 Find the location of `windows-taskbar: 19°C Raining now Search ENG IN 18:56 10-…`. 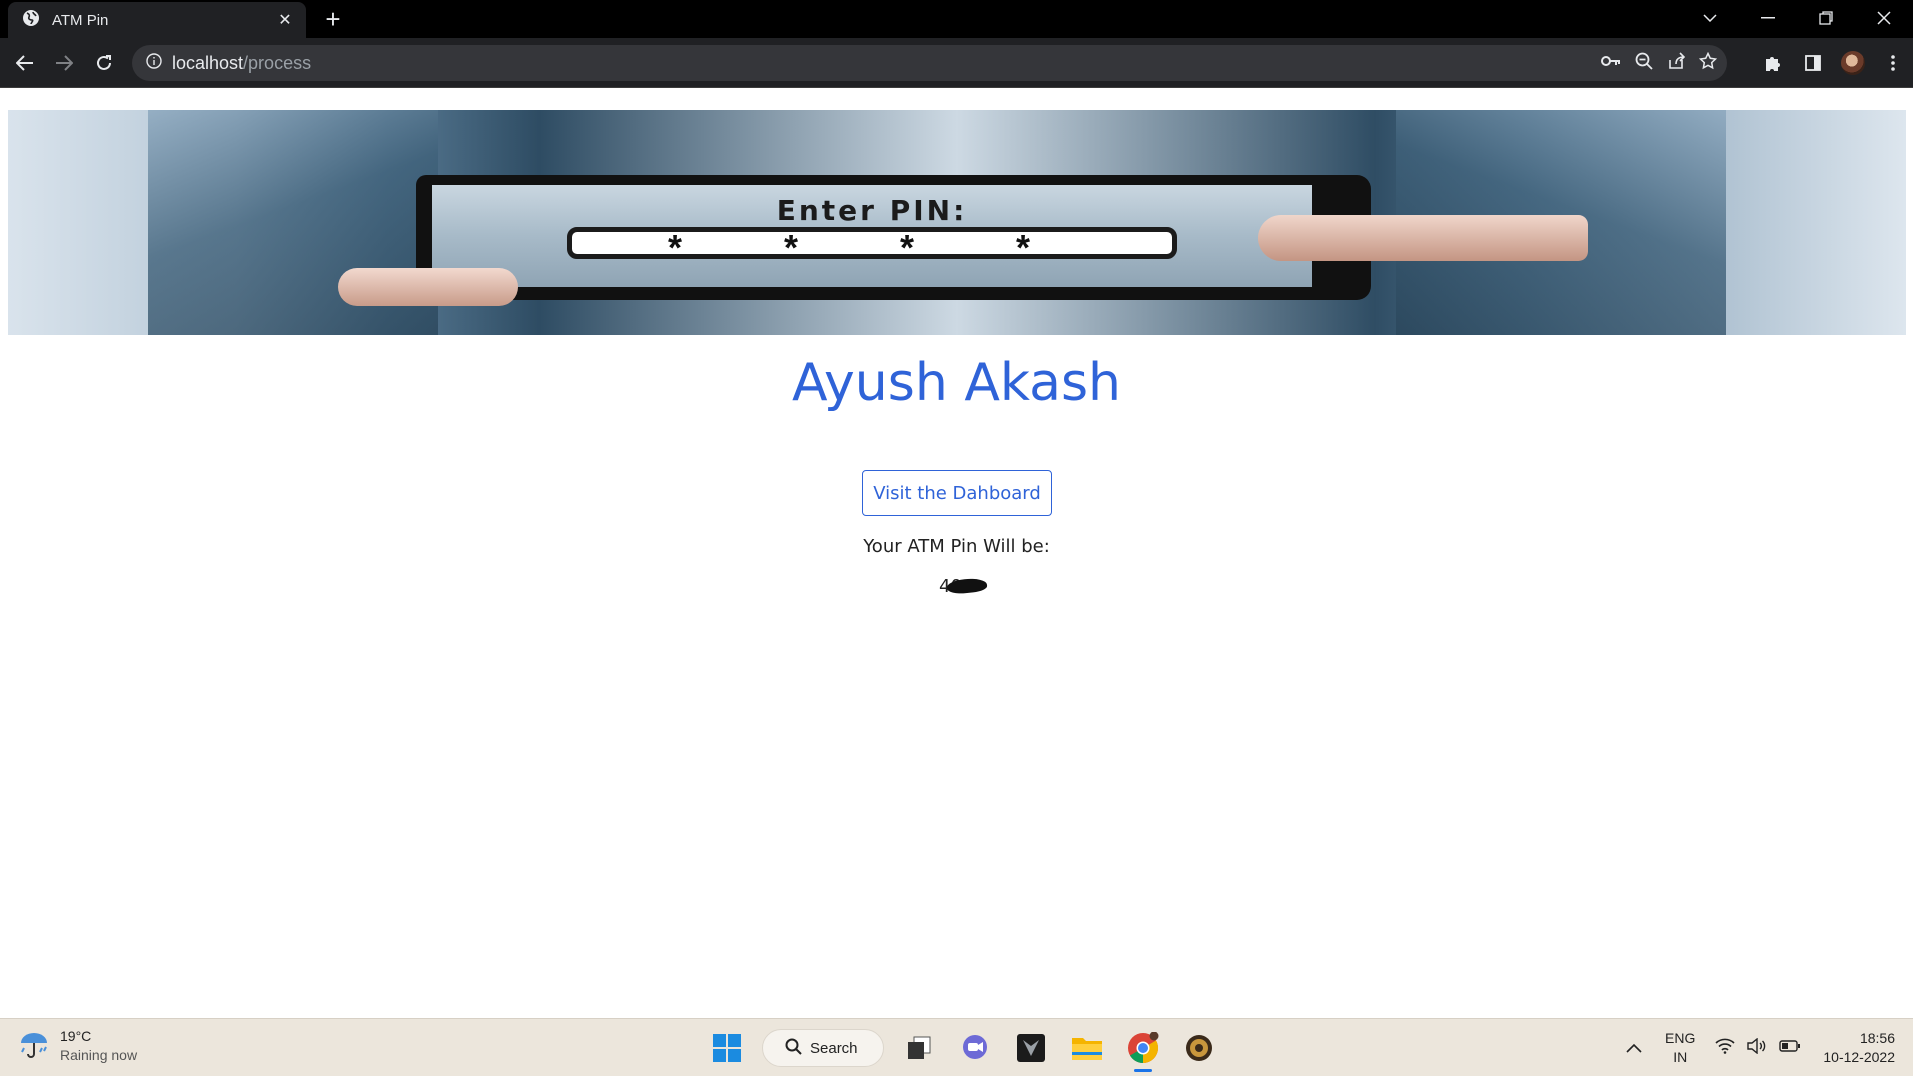

windows-taskbar: 19°C Raining now Search ENG IN 18:56 10-… is located at coordinates (956, 1047).